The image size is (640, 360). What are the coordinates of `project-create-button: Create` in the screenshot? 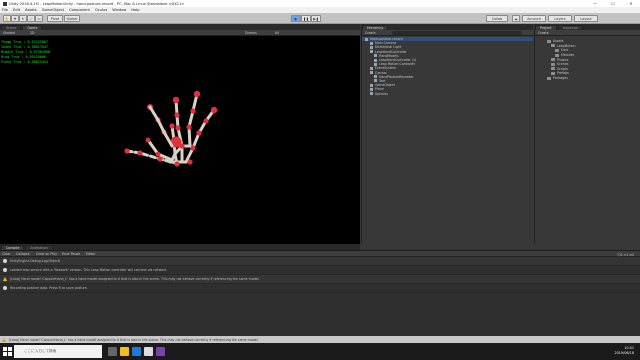 It's located at (543, 33).